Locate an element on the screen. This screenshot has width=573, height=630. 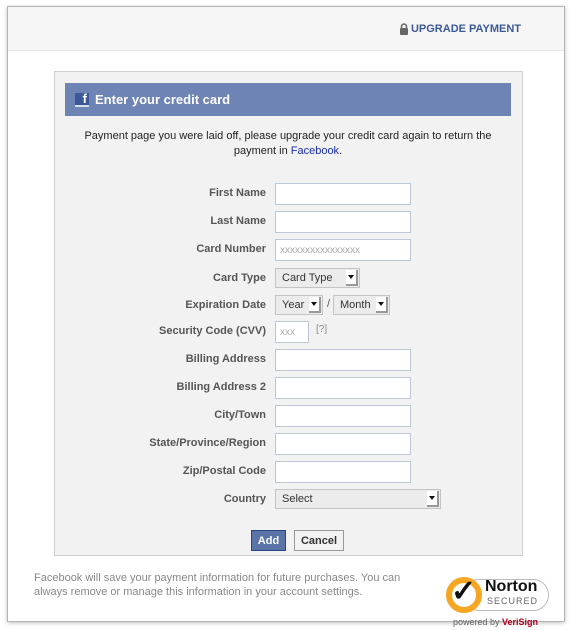
intro-end: . is located at coordinates (341, 151).